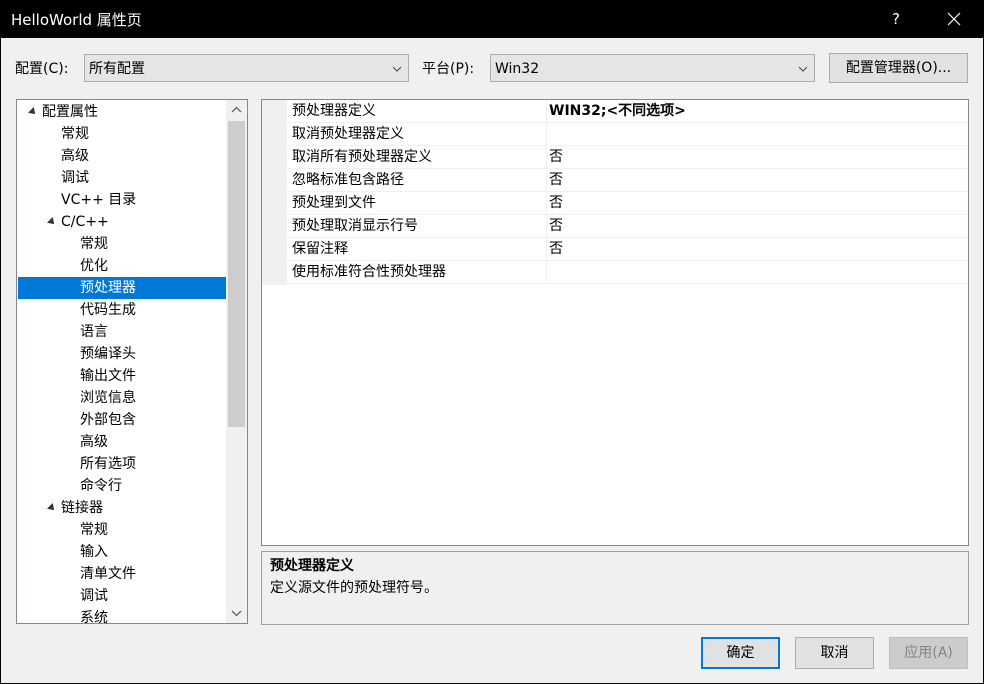  What do you see at coordinates (627, 157) in the screenshot?
I see `property-row: 取消所有预处理器定义 否` at bounding box center [627, 157].